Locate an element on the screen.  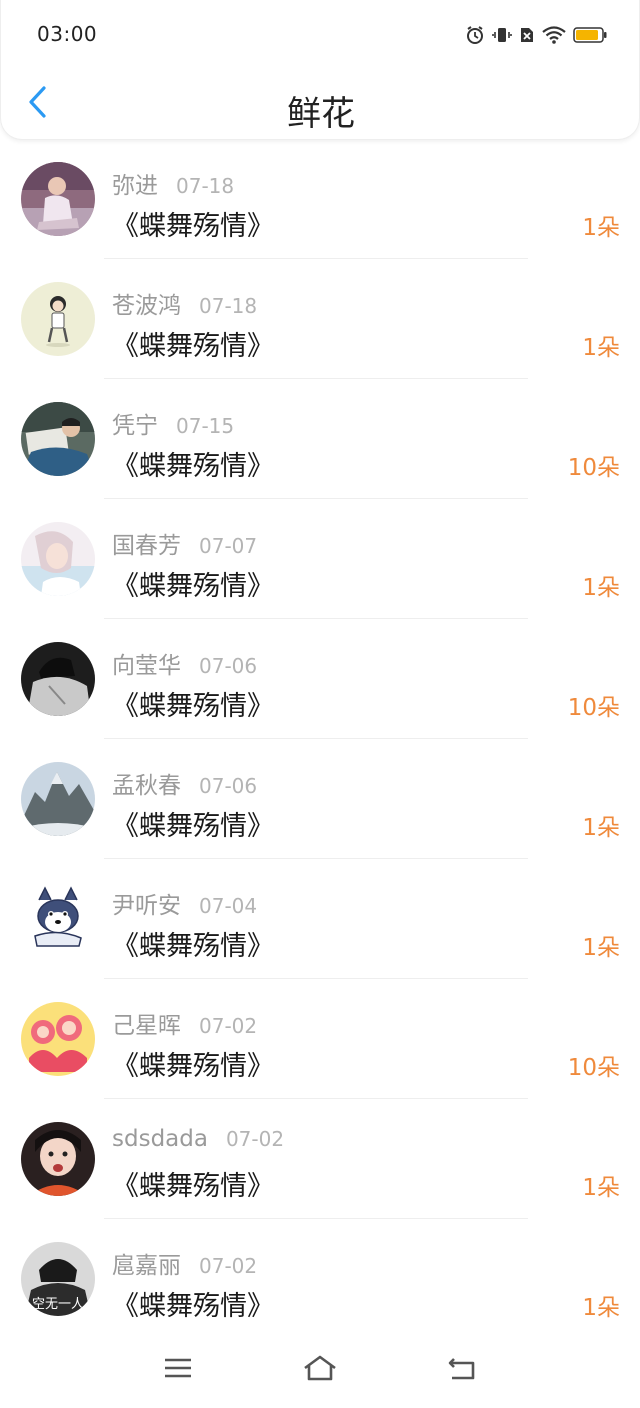
top-panel: 03:00 鲜花 is located at coordinates (320, 70).